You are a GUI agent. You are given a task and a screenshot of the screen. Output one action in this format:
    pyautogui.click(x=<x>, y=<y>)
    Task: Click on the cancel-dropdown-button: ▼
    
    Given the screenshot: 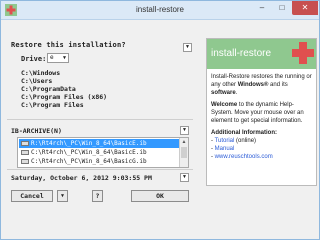 What is the action you would take?
    pyautogui.click(x=62, y=196)
    